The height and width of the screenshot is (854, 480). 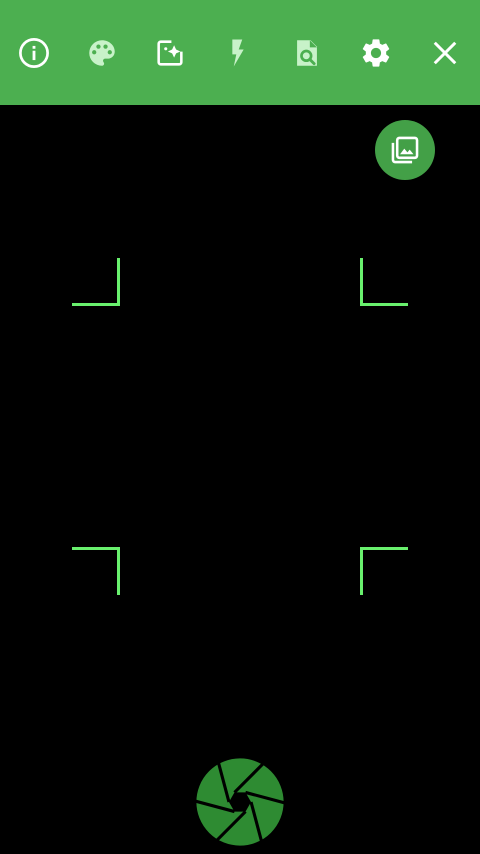 I want to click on palette-icon, so click(x=102, y=53).